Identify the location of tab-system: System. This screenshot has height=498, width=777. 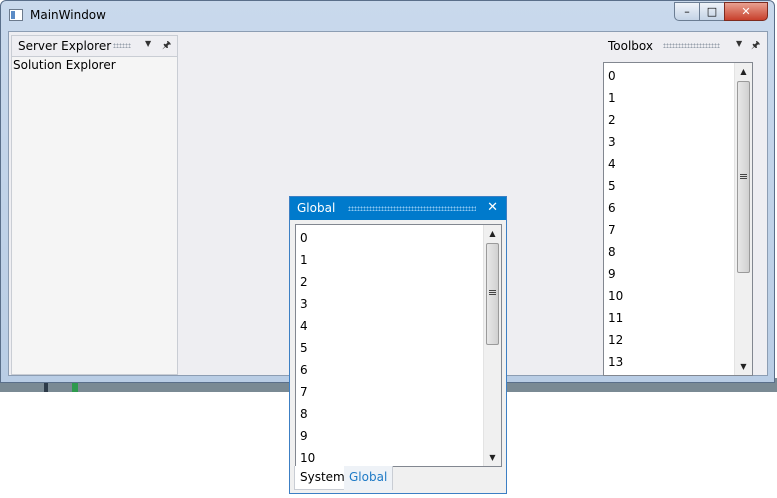
(322, 478).